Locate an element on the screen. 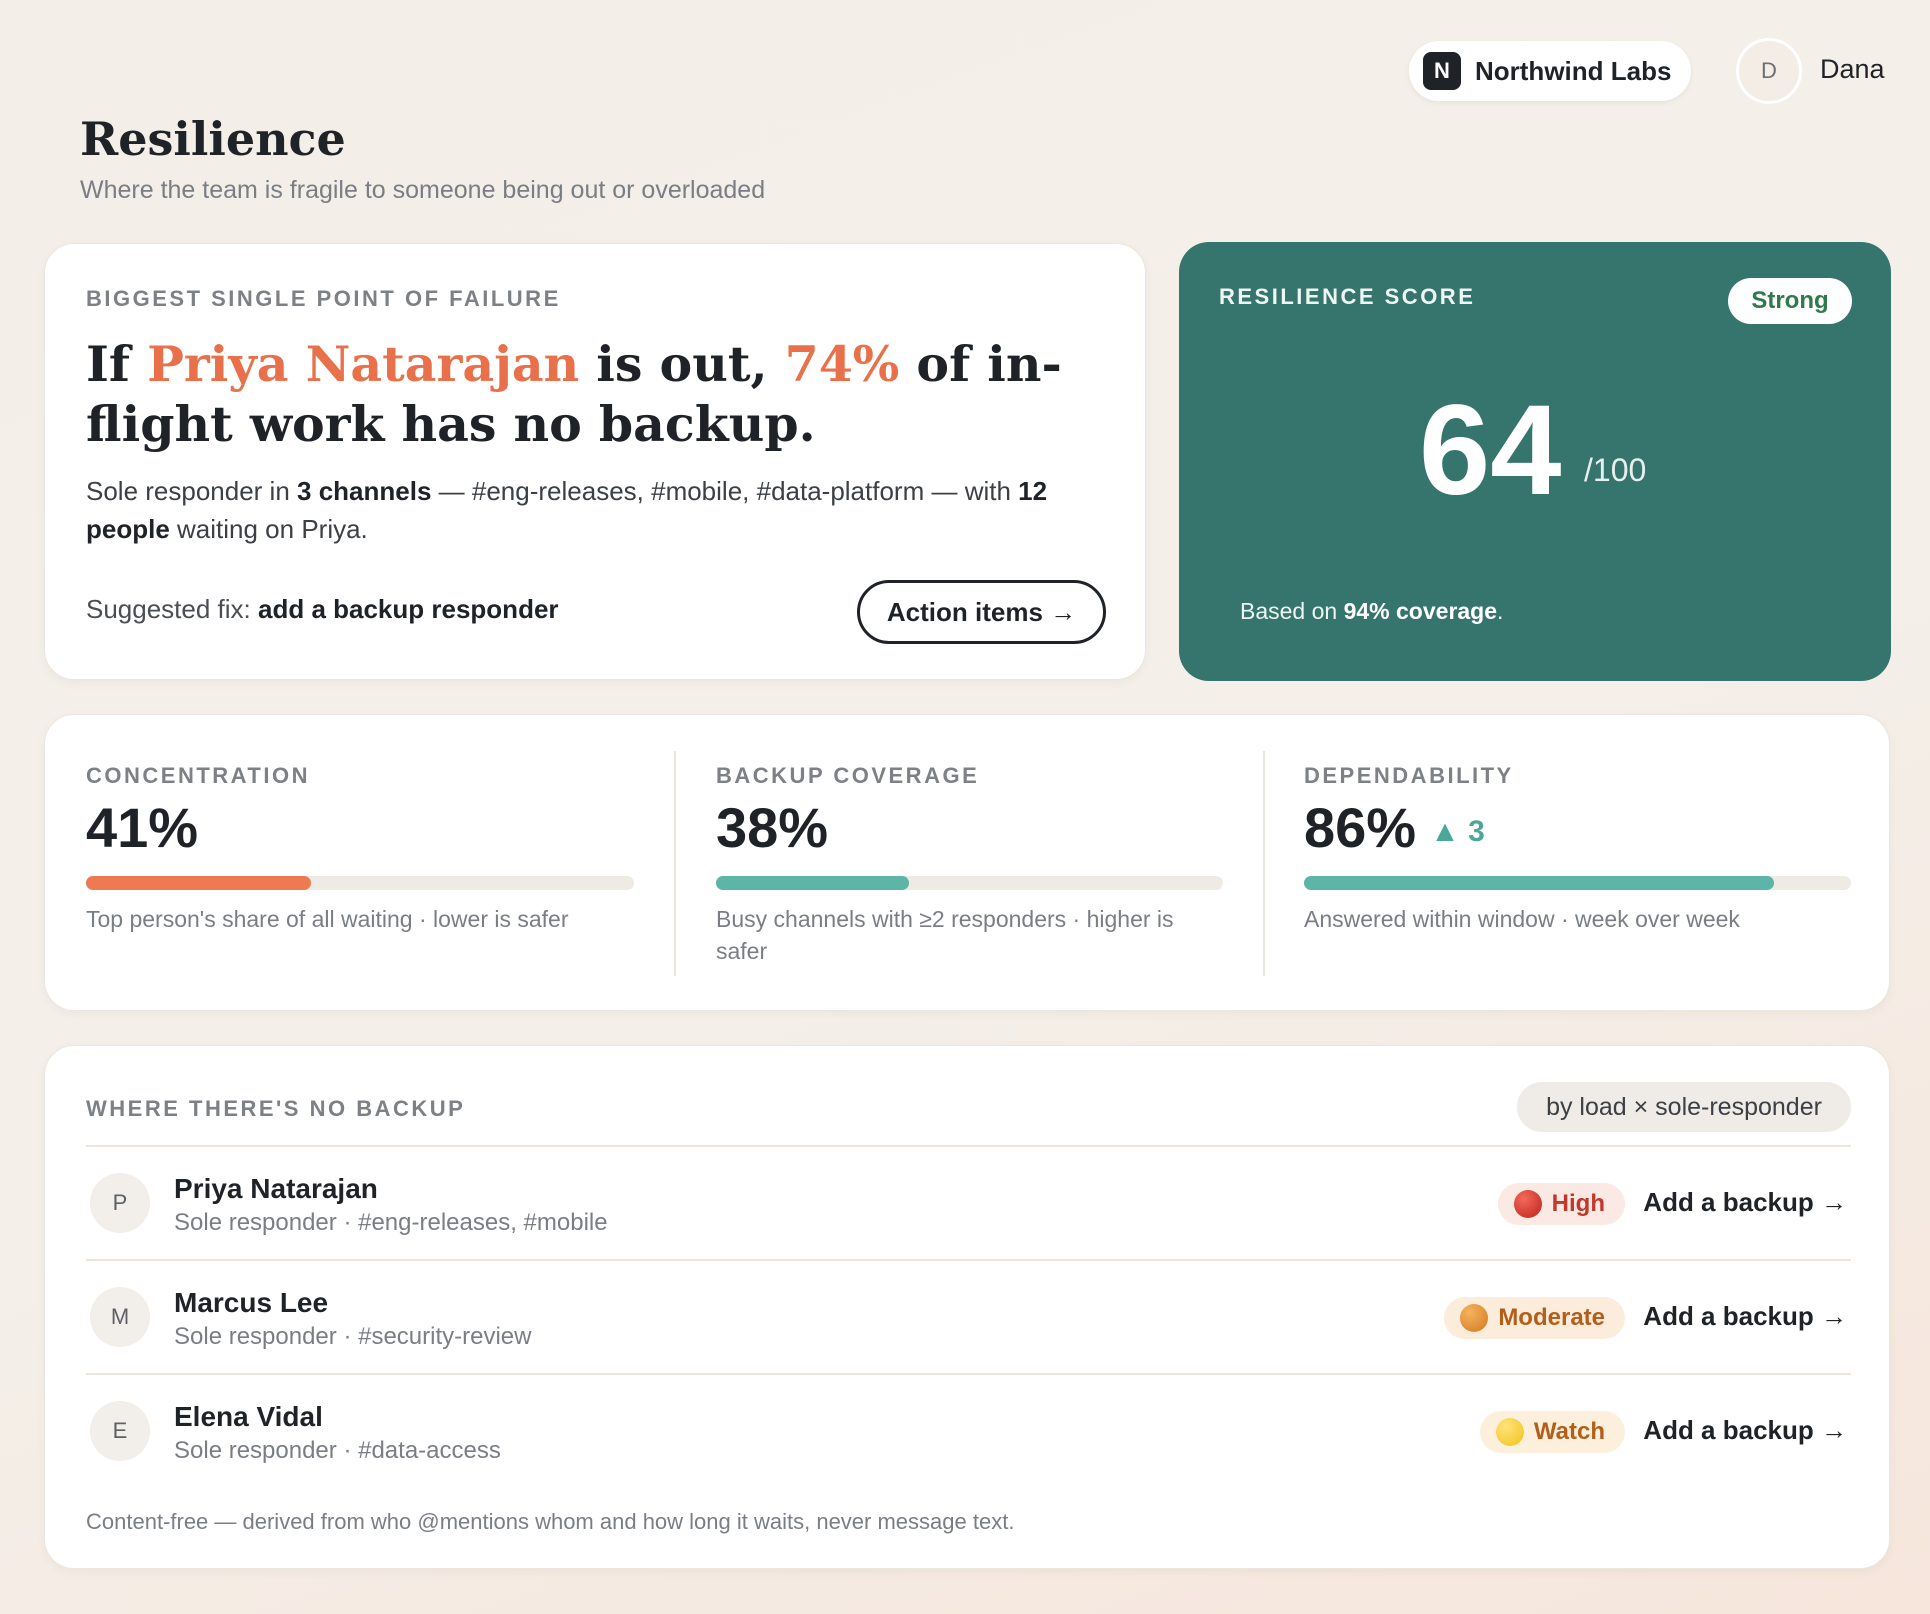  metric-value: 41% is located at coordinates (142, 827).